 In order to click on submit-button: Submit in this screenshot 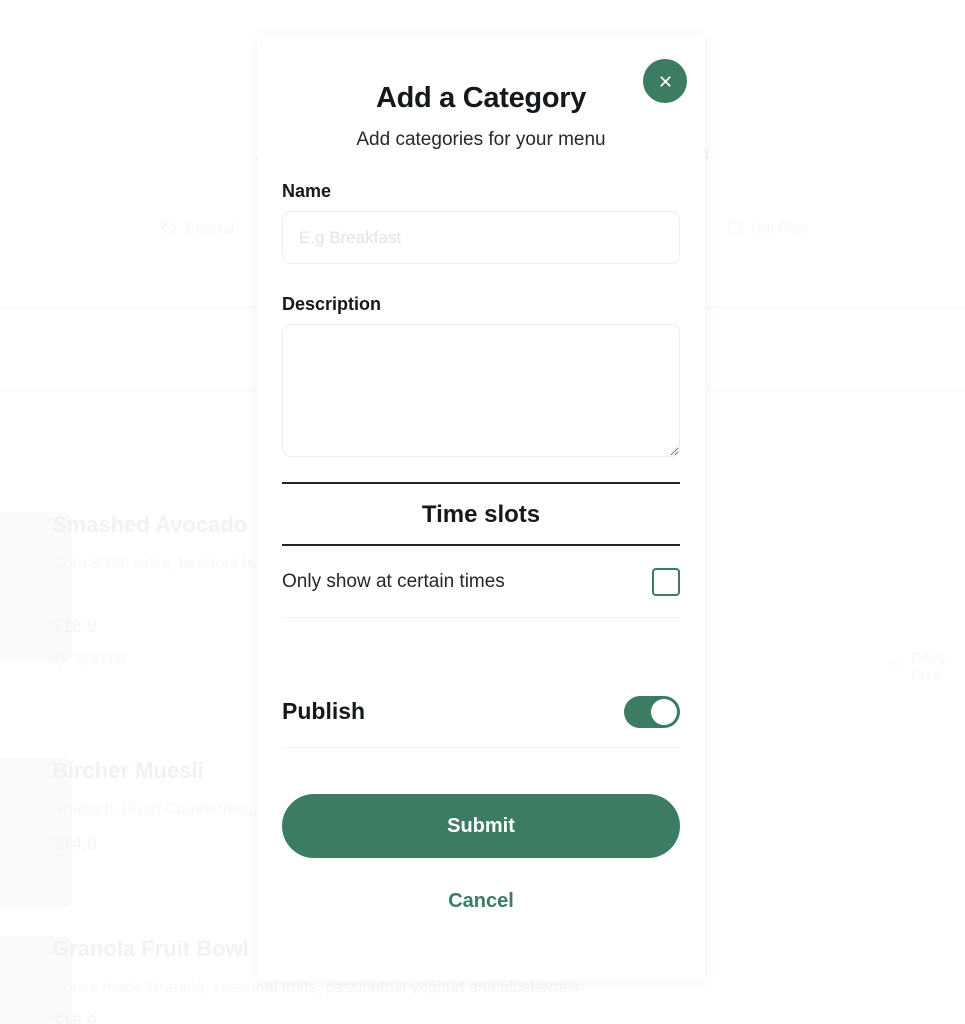, I will do `click(481, 826)`.